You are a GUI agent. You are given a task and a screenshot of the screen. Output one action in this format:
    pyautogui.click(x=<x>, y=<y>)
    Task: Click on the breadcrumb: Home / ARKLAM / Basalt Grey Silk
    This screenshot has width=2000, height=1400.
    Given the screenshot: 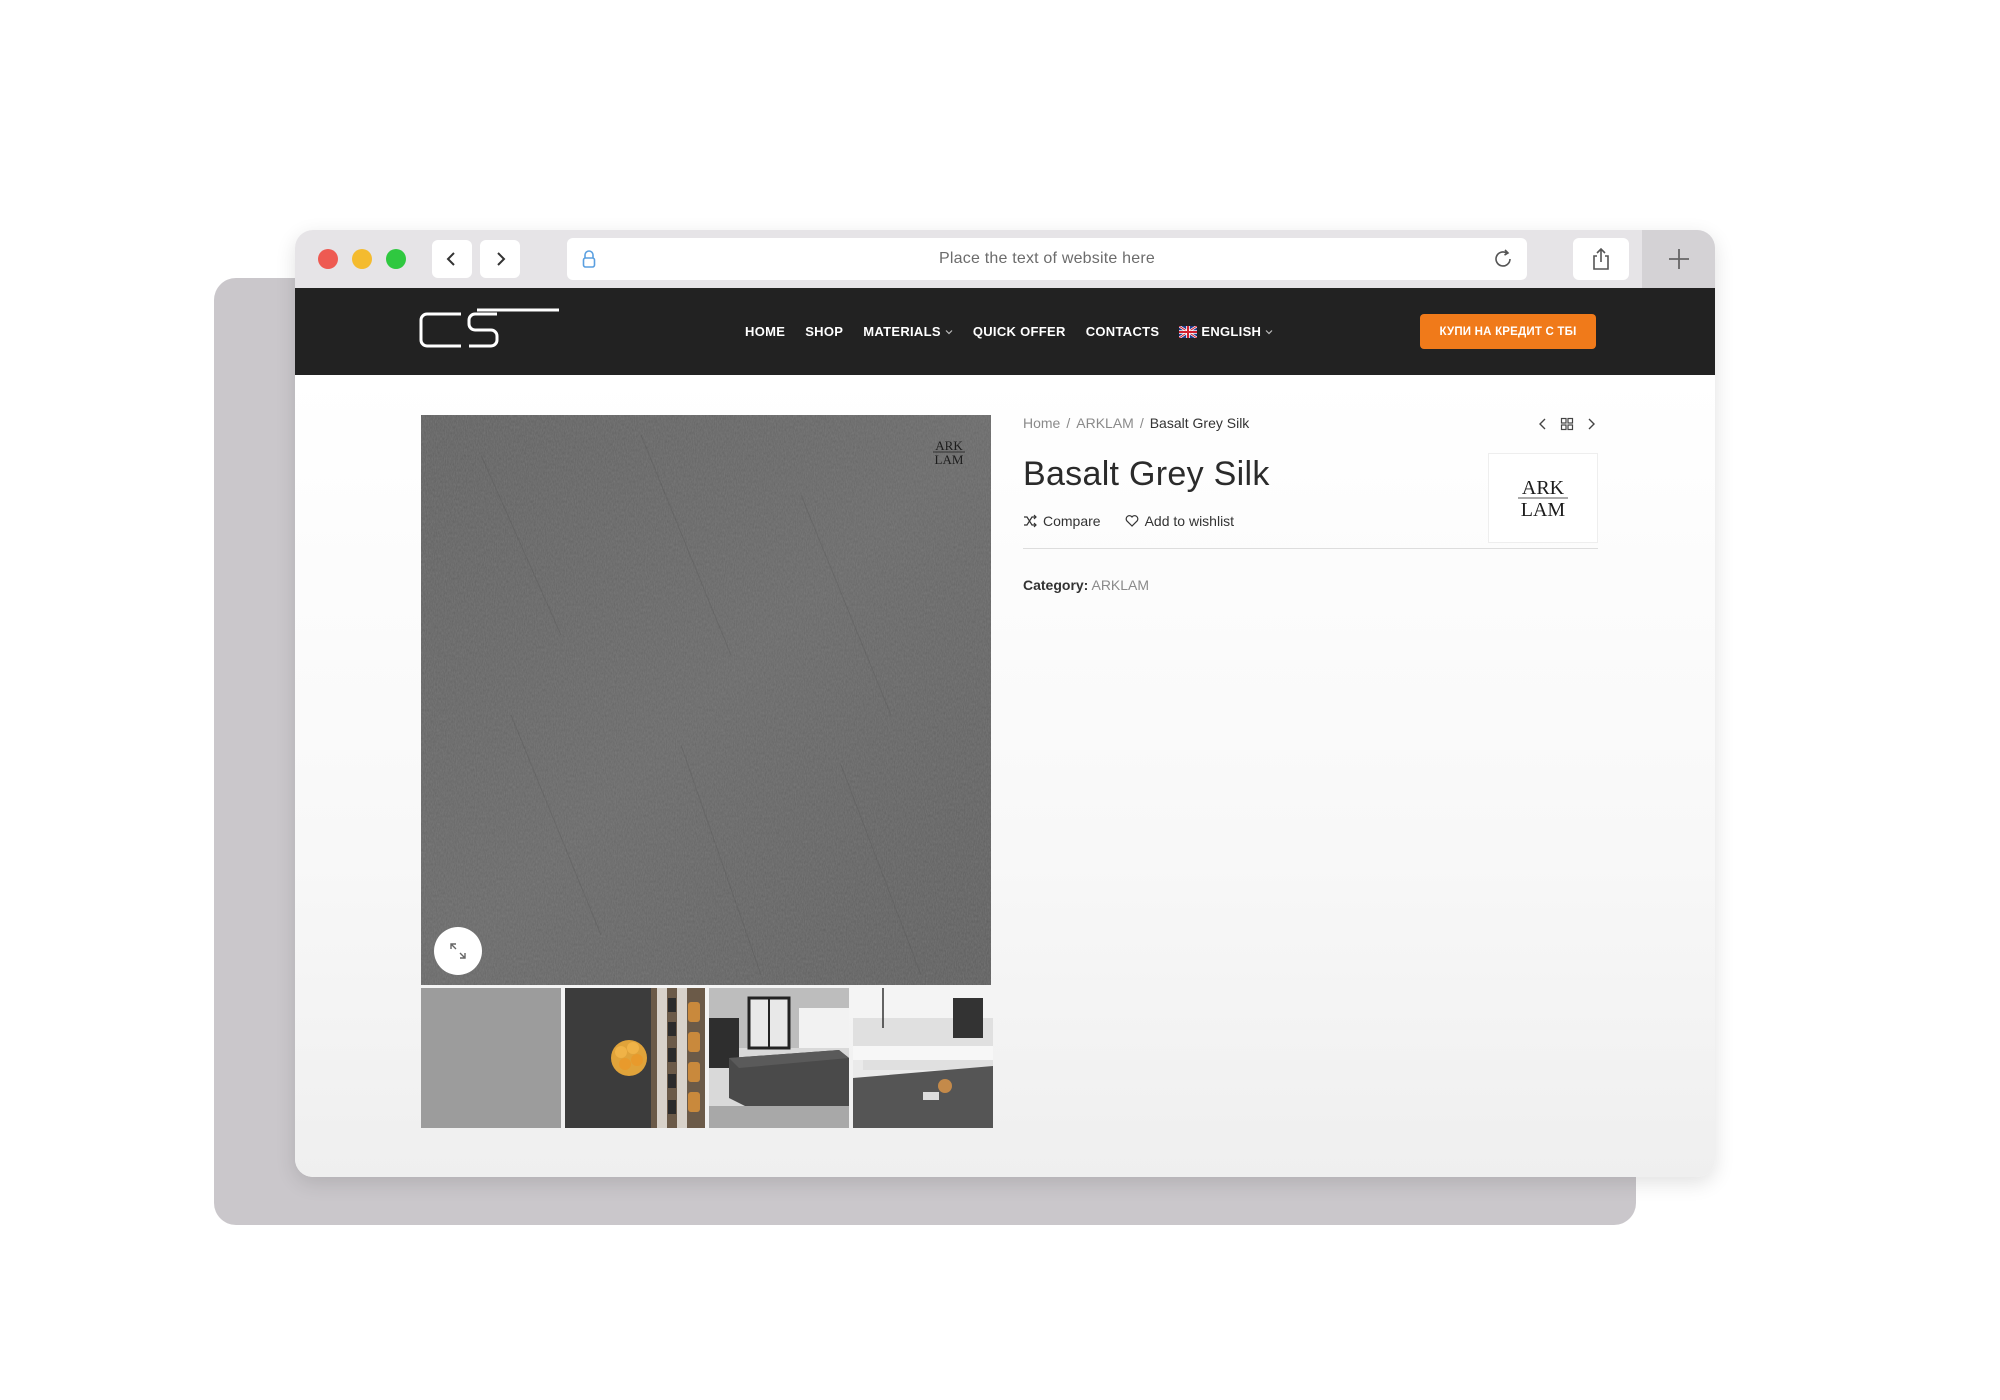 What is the action you would take?
    pyautogui.click(x=1136, y=423)
    